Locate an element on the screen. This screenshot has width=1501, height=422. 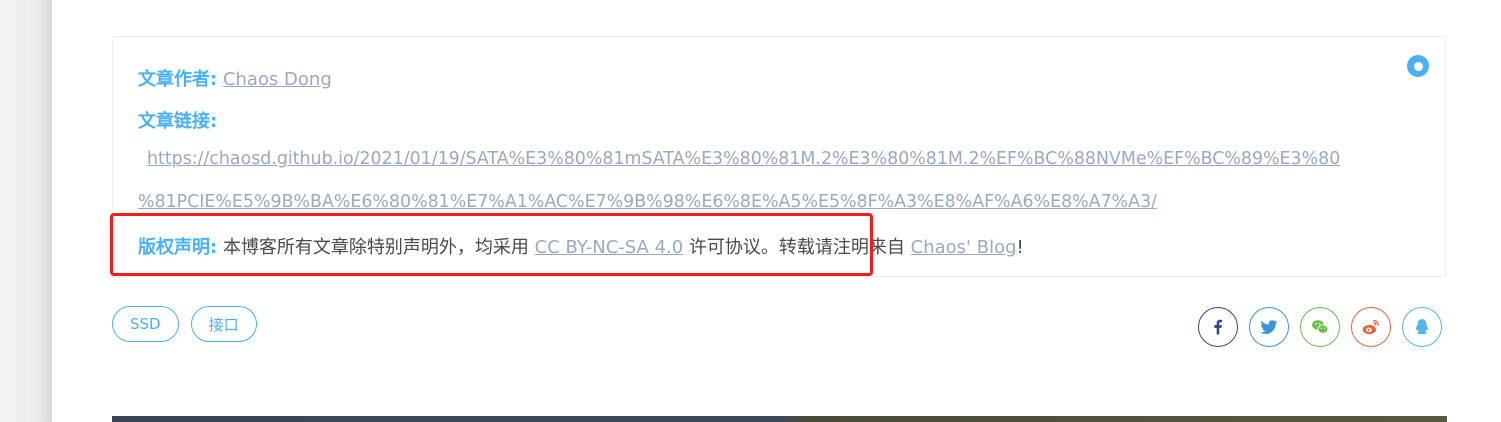
qq-icon is located at coordinates (1422, 327).